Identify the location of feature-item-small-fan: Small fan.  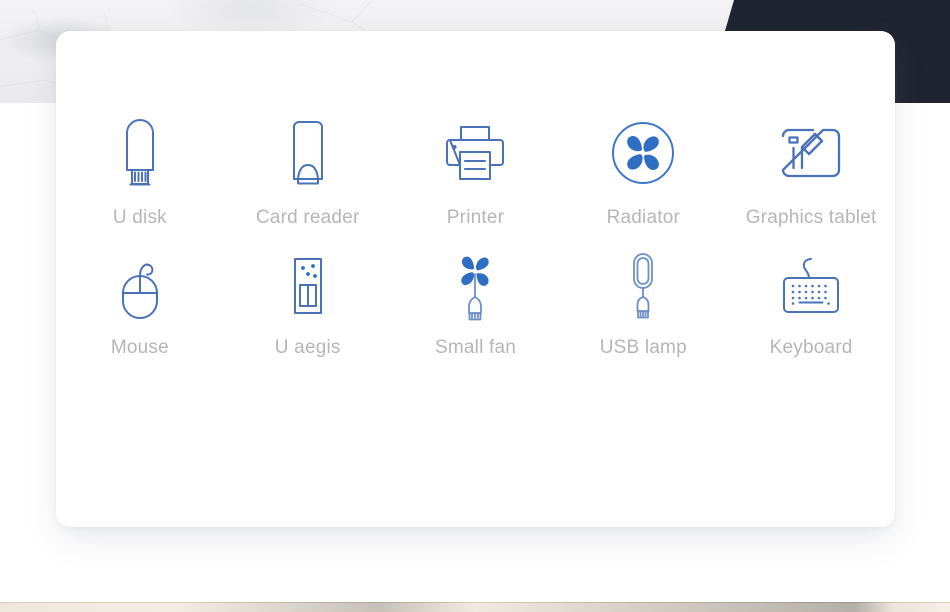
(476, 308).